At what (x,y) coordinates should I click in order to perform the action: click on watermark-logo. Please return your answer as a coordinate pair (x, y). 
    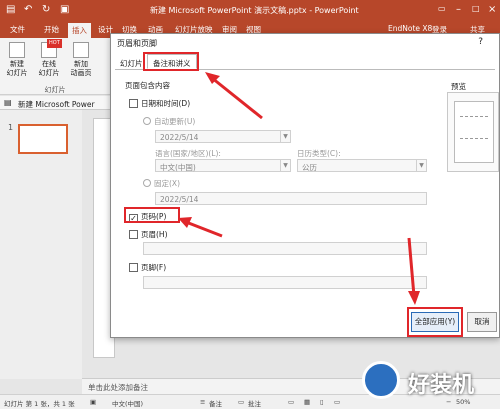
    Looking at the image, I should click on (381, 380).